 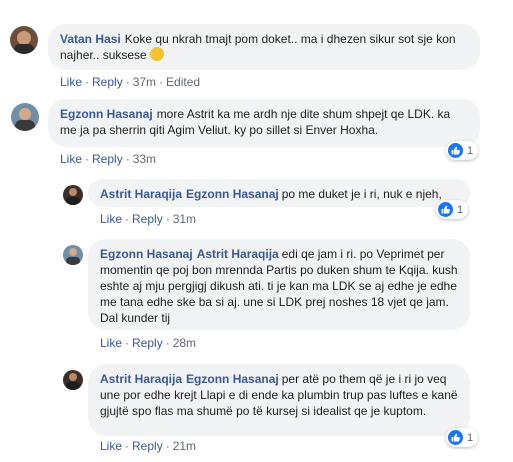 I want to click on comment-actions: Like · Reply · 37m · Edited, so click(x=130, y=82).